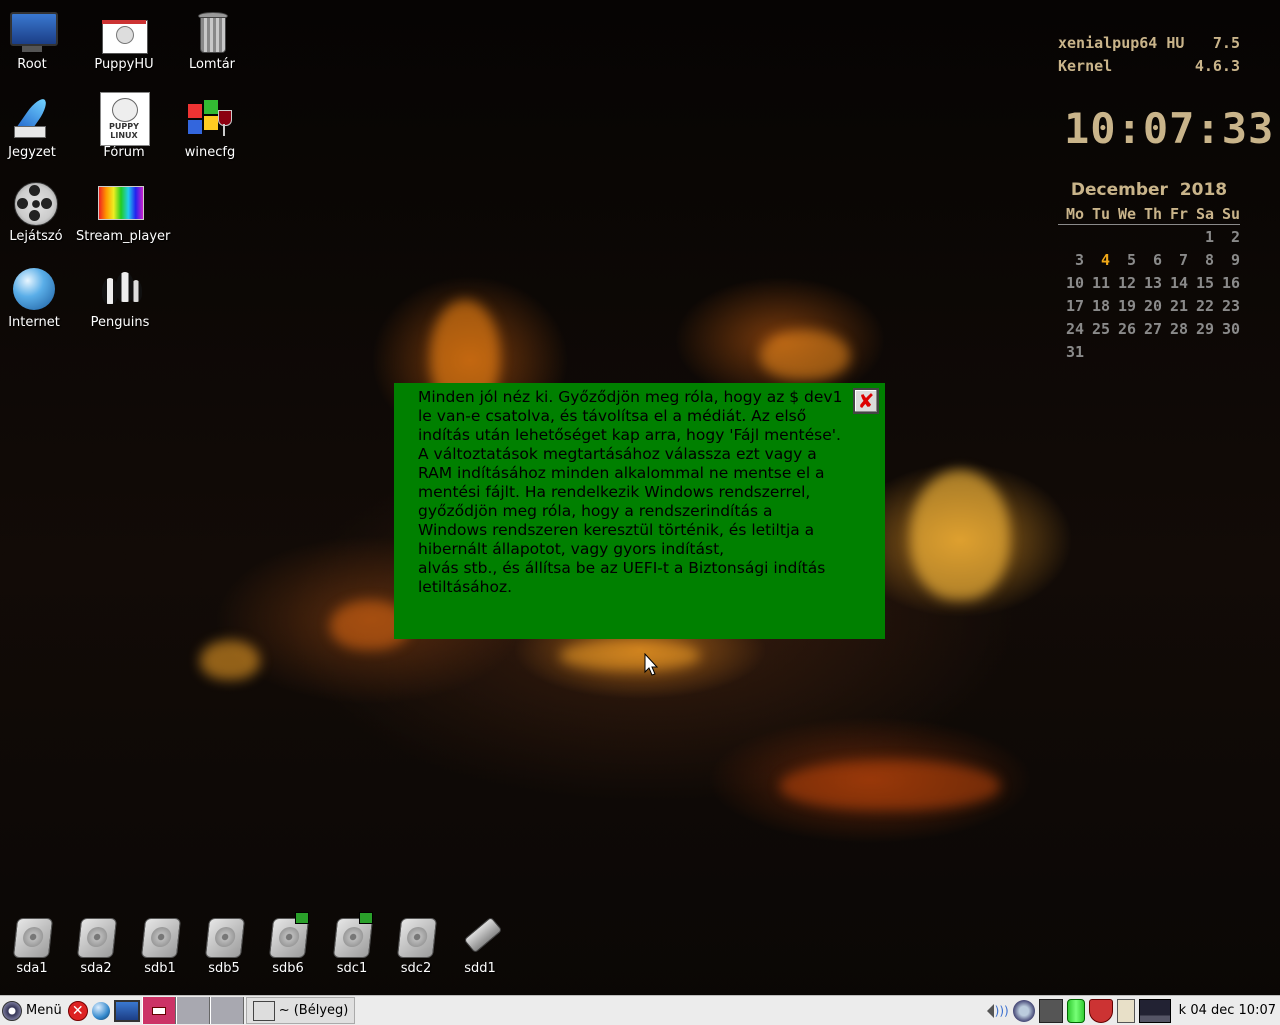  What do you see at coordinates (1074, 328) in the screenshot?
I see `calendar-day: 24` at bounding box center [1074, 328].